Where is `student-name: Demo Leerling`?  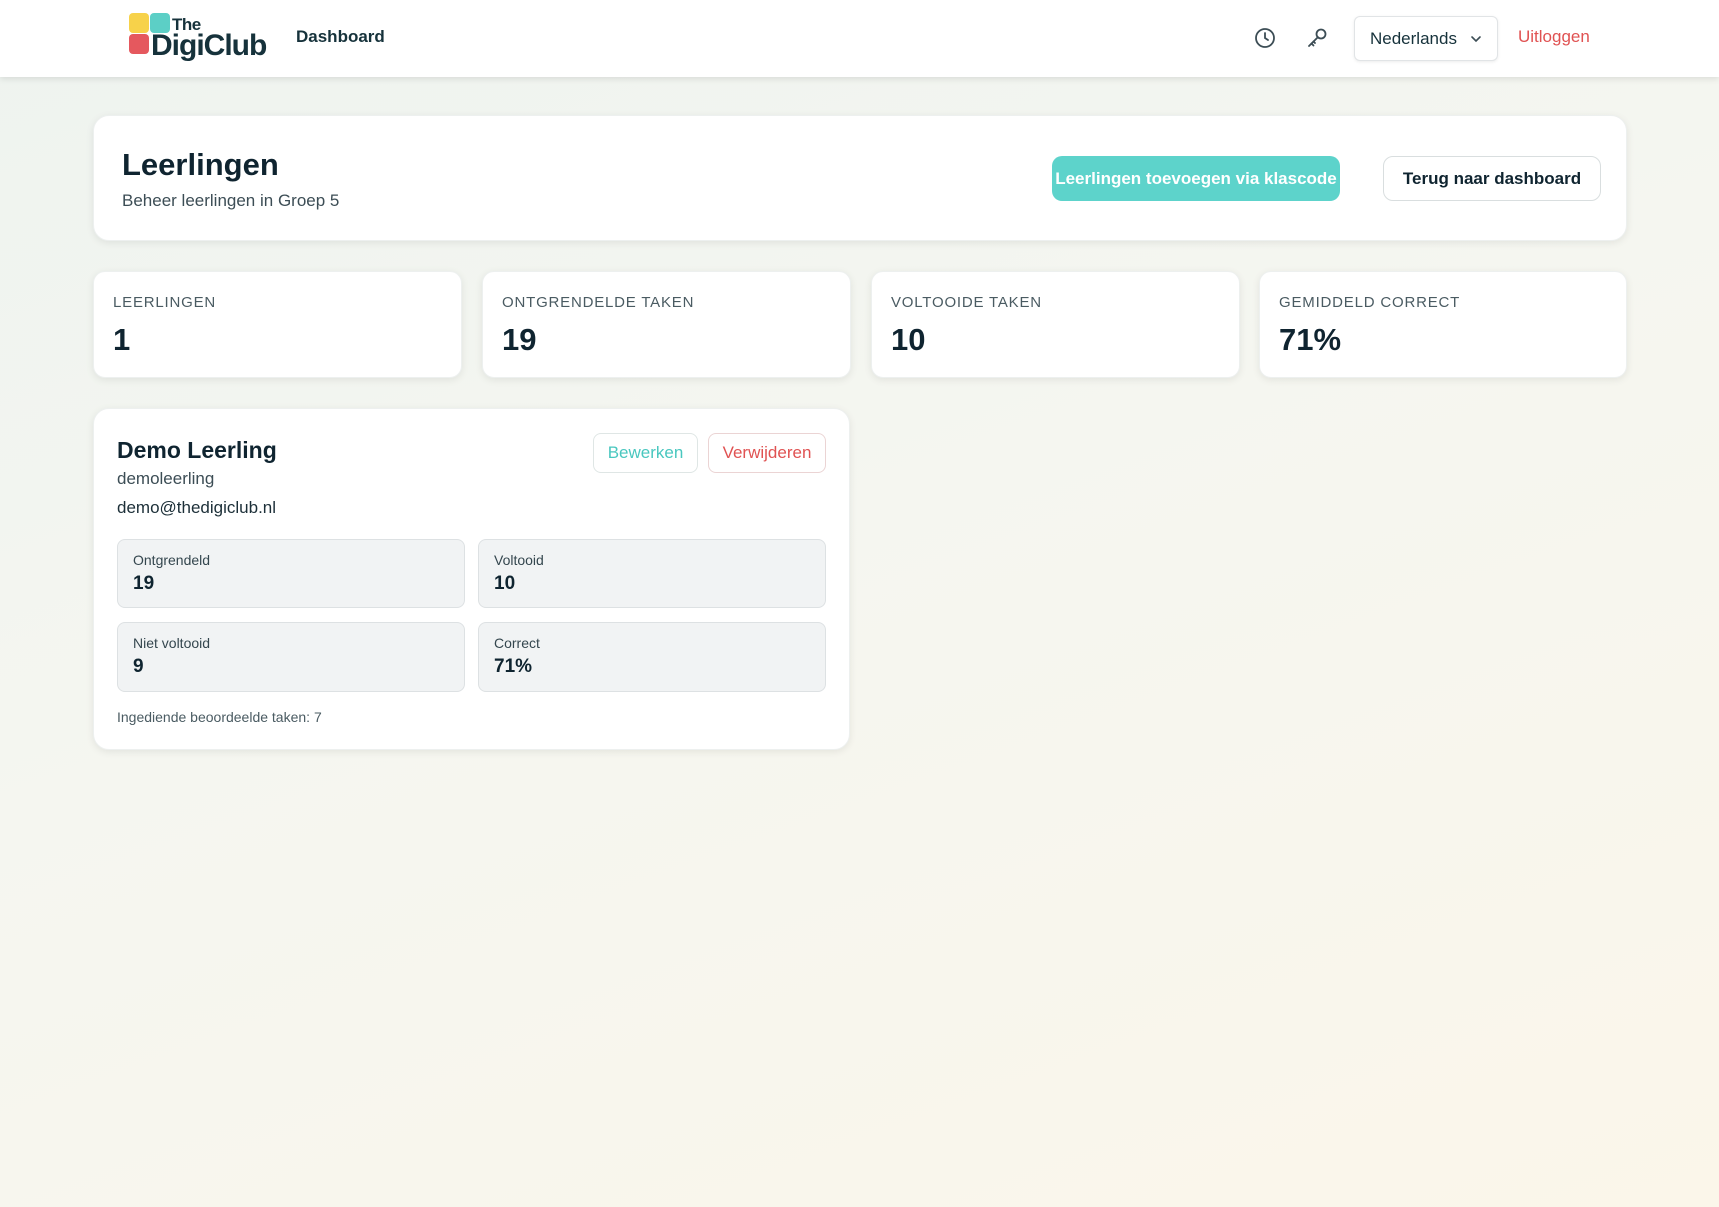
student-name: Demo Leerling is located at coordinates (197, 450).